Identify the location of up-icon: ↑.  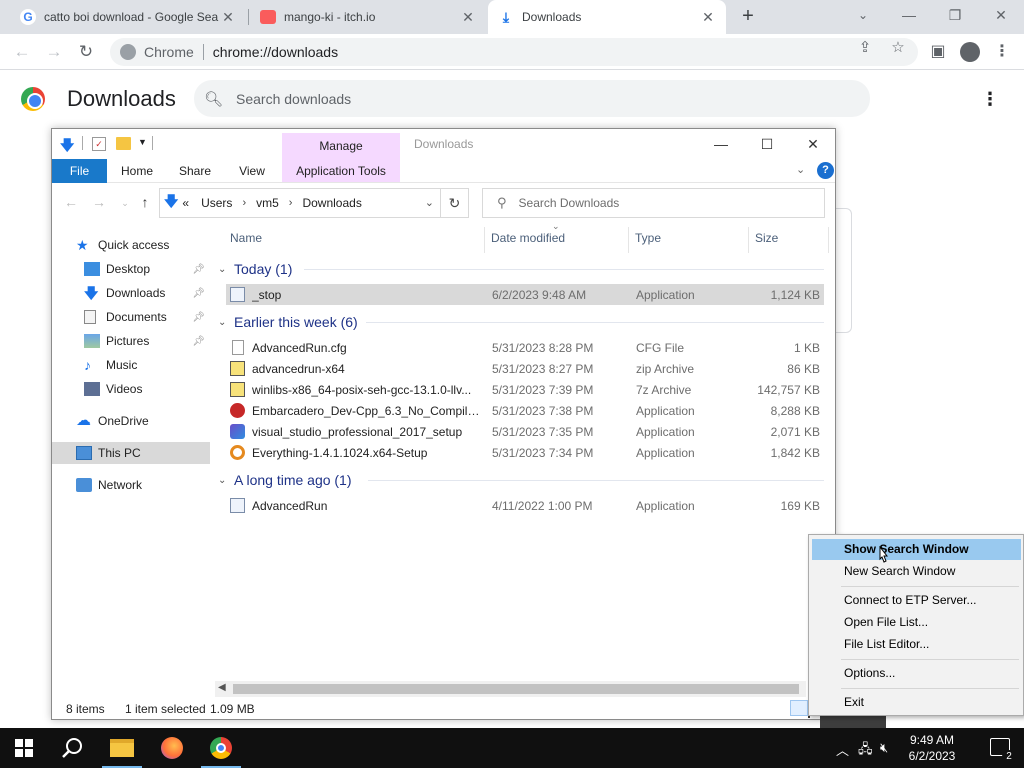
(145, 202).